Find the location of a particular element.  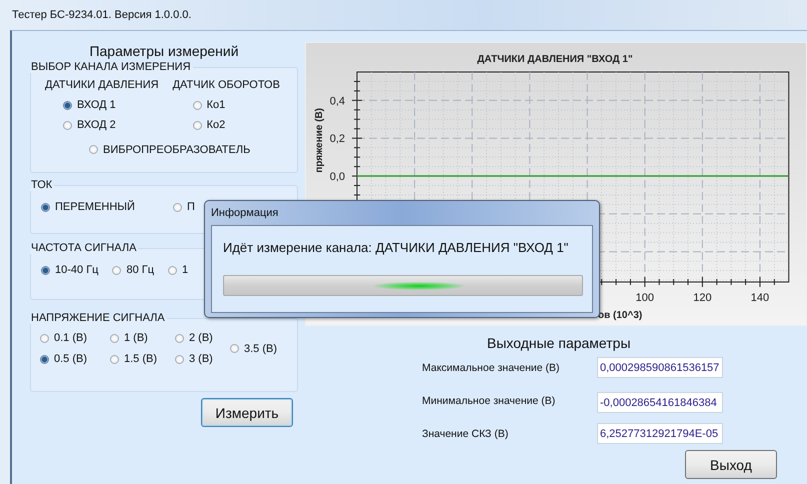

field-label: Значение СКЗ (В) is located at coordinates (466, 434).